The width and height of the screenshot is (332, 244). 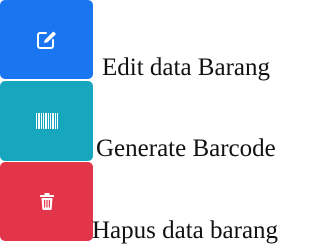 I want to click on generate-barcode-button, so click(x=46, y=121).